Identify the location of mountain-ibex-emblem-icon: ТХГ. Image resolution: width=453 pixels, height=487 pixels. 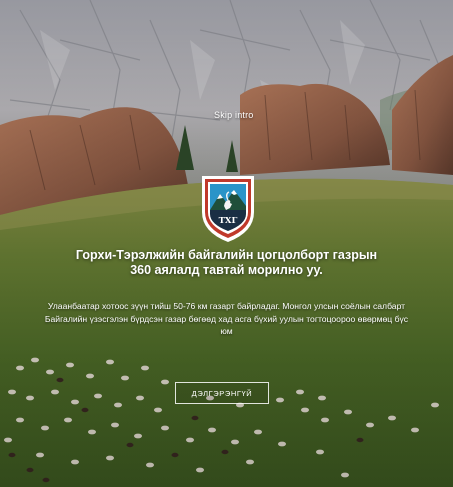
(228, 209).